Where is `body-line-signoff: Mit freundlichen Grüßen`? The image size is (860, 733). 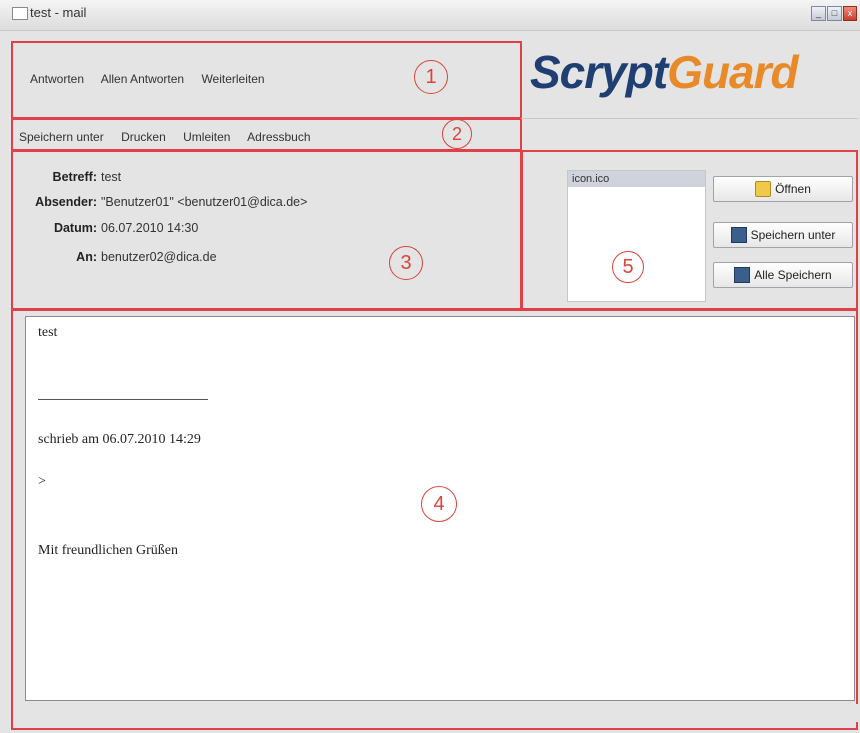 body-line-signoff: Mit freundlichen Grüßen is located at coordinates (108, 550).